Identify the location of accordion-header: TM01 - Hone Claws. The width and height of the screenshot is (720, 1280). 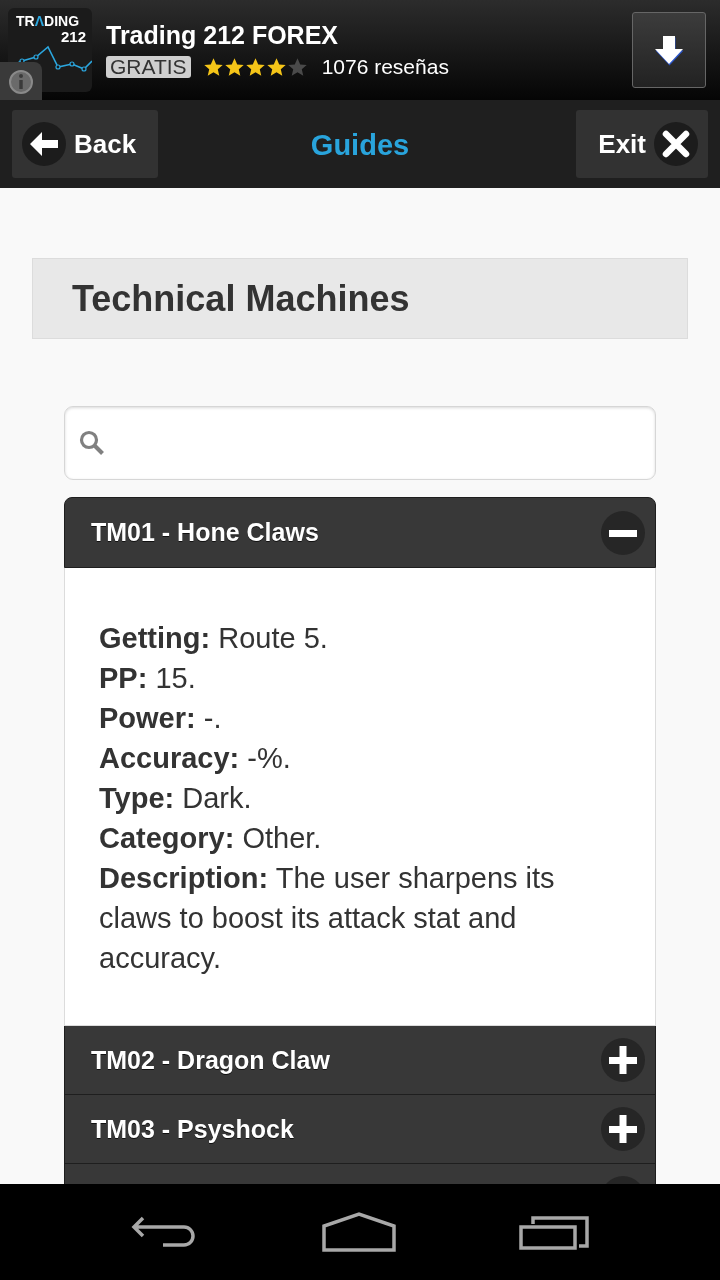
(360, 532).